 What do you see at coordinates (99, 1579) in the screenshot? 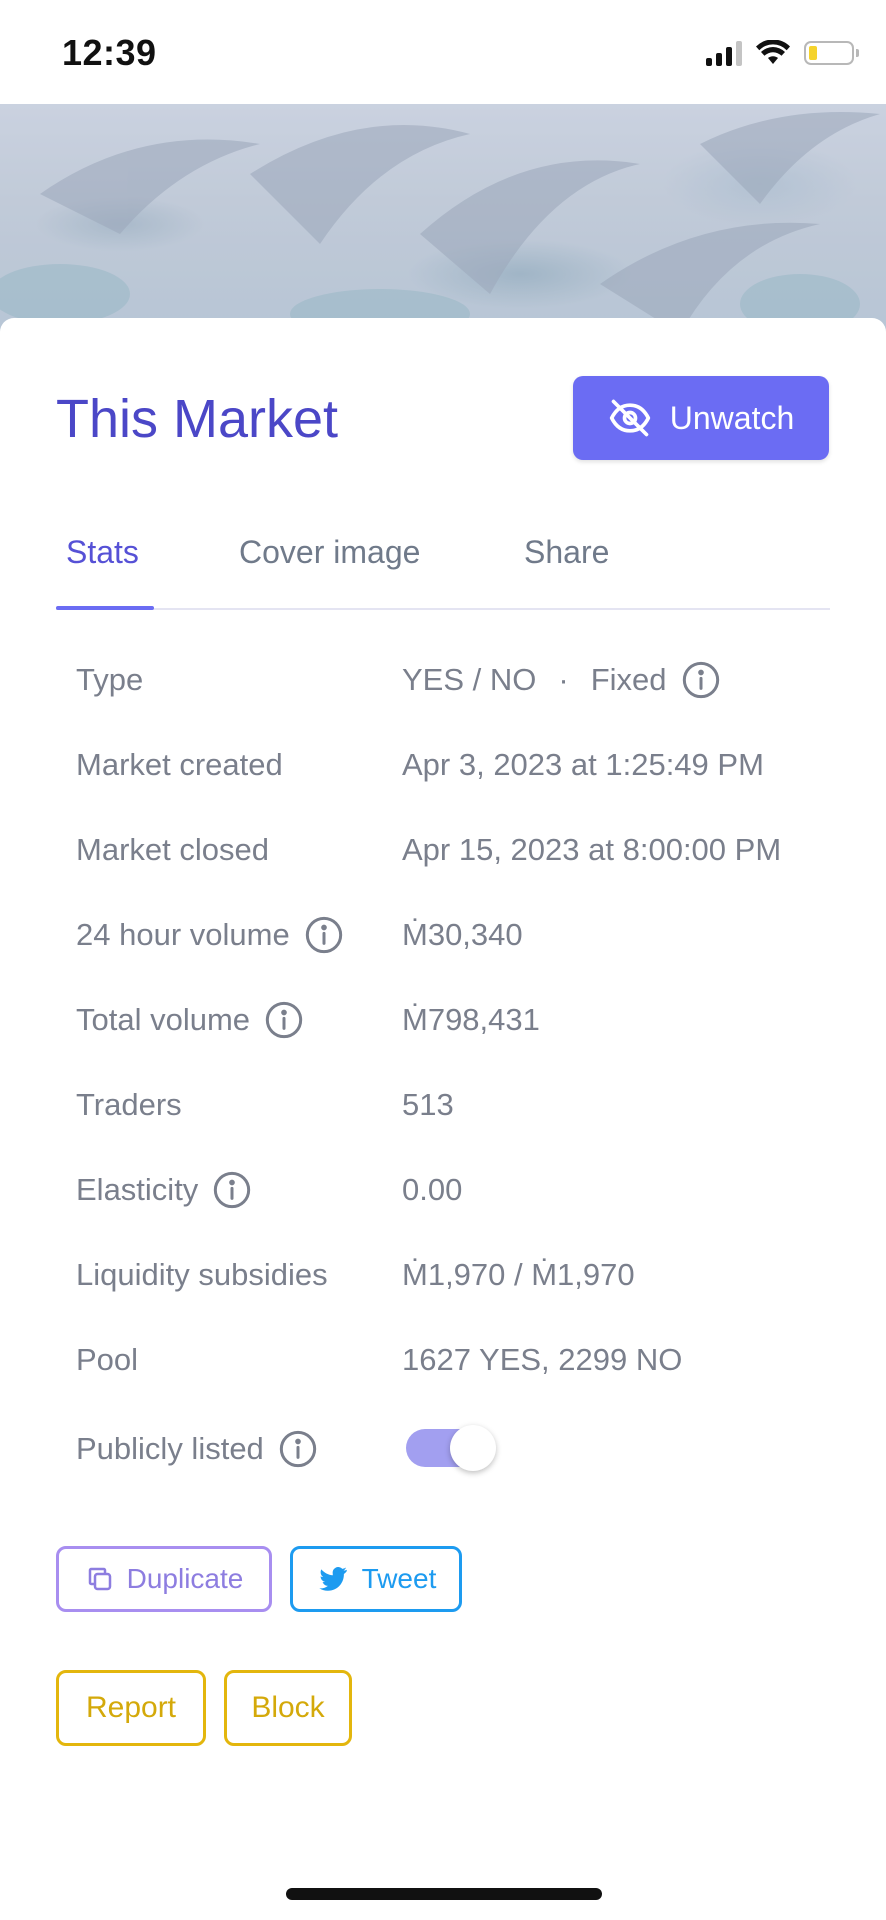
I see `copy-icon` at bounding box center [99, 1579].